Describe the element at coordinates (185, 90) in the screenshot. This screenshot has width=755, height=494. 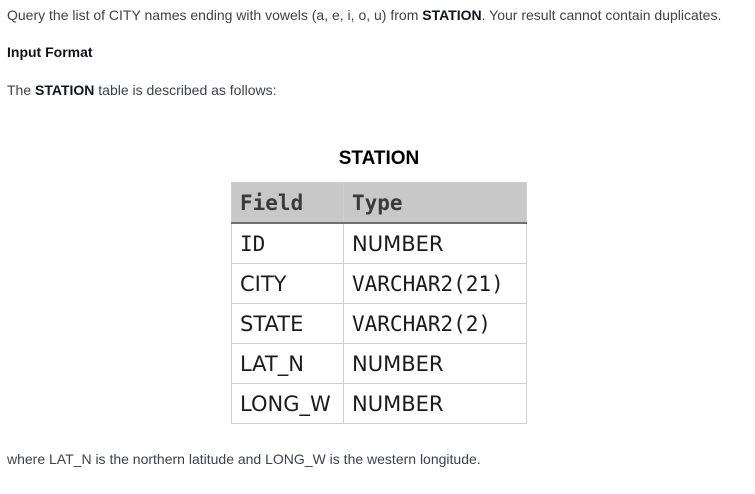
I see `description-suffix: table is described as follows:` at that location.